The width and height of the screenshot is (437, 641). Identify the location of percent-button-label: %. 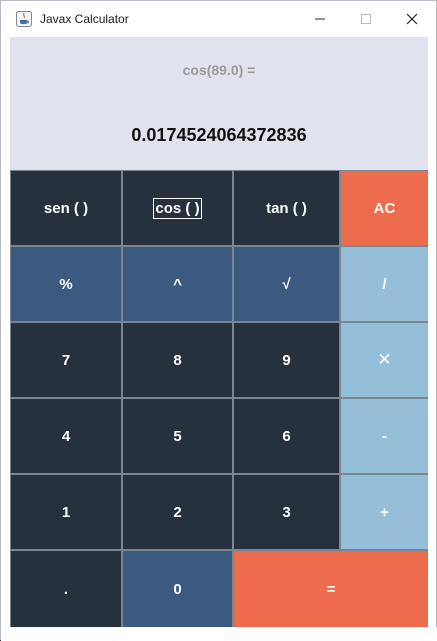
(66, 284).